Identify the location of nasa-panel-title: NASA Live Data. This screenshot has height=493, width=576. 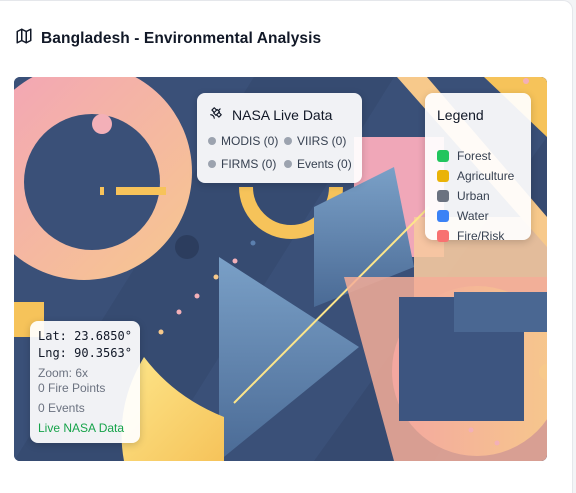
(282, 114).